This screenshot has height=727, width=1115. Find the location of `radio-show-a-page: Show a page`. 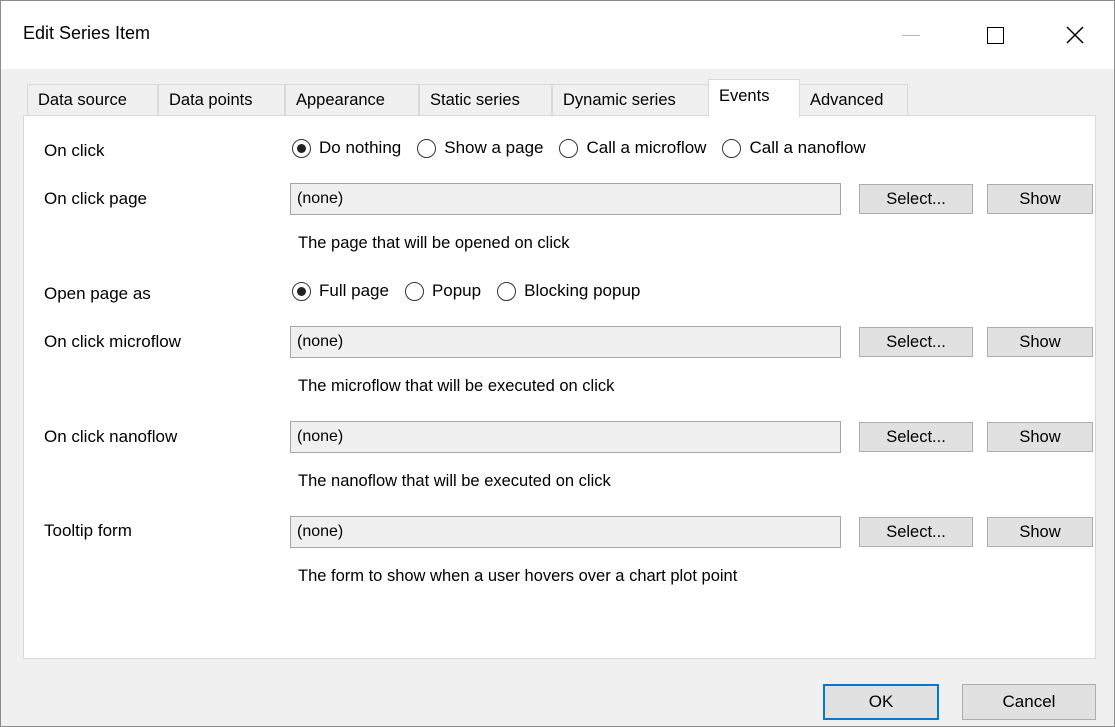

radio-show-a-page: Show a page is located at coordinates (480, 148).